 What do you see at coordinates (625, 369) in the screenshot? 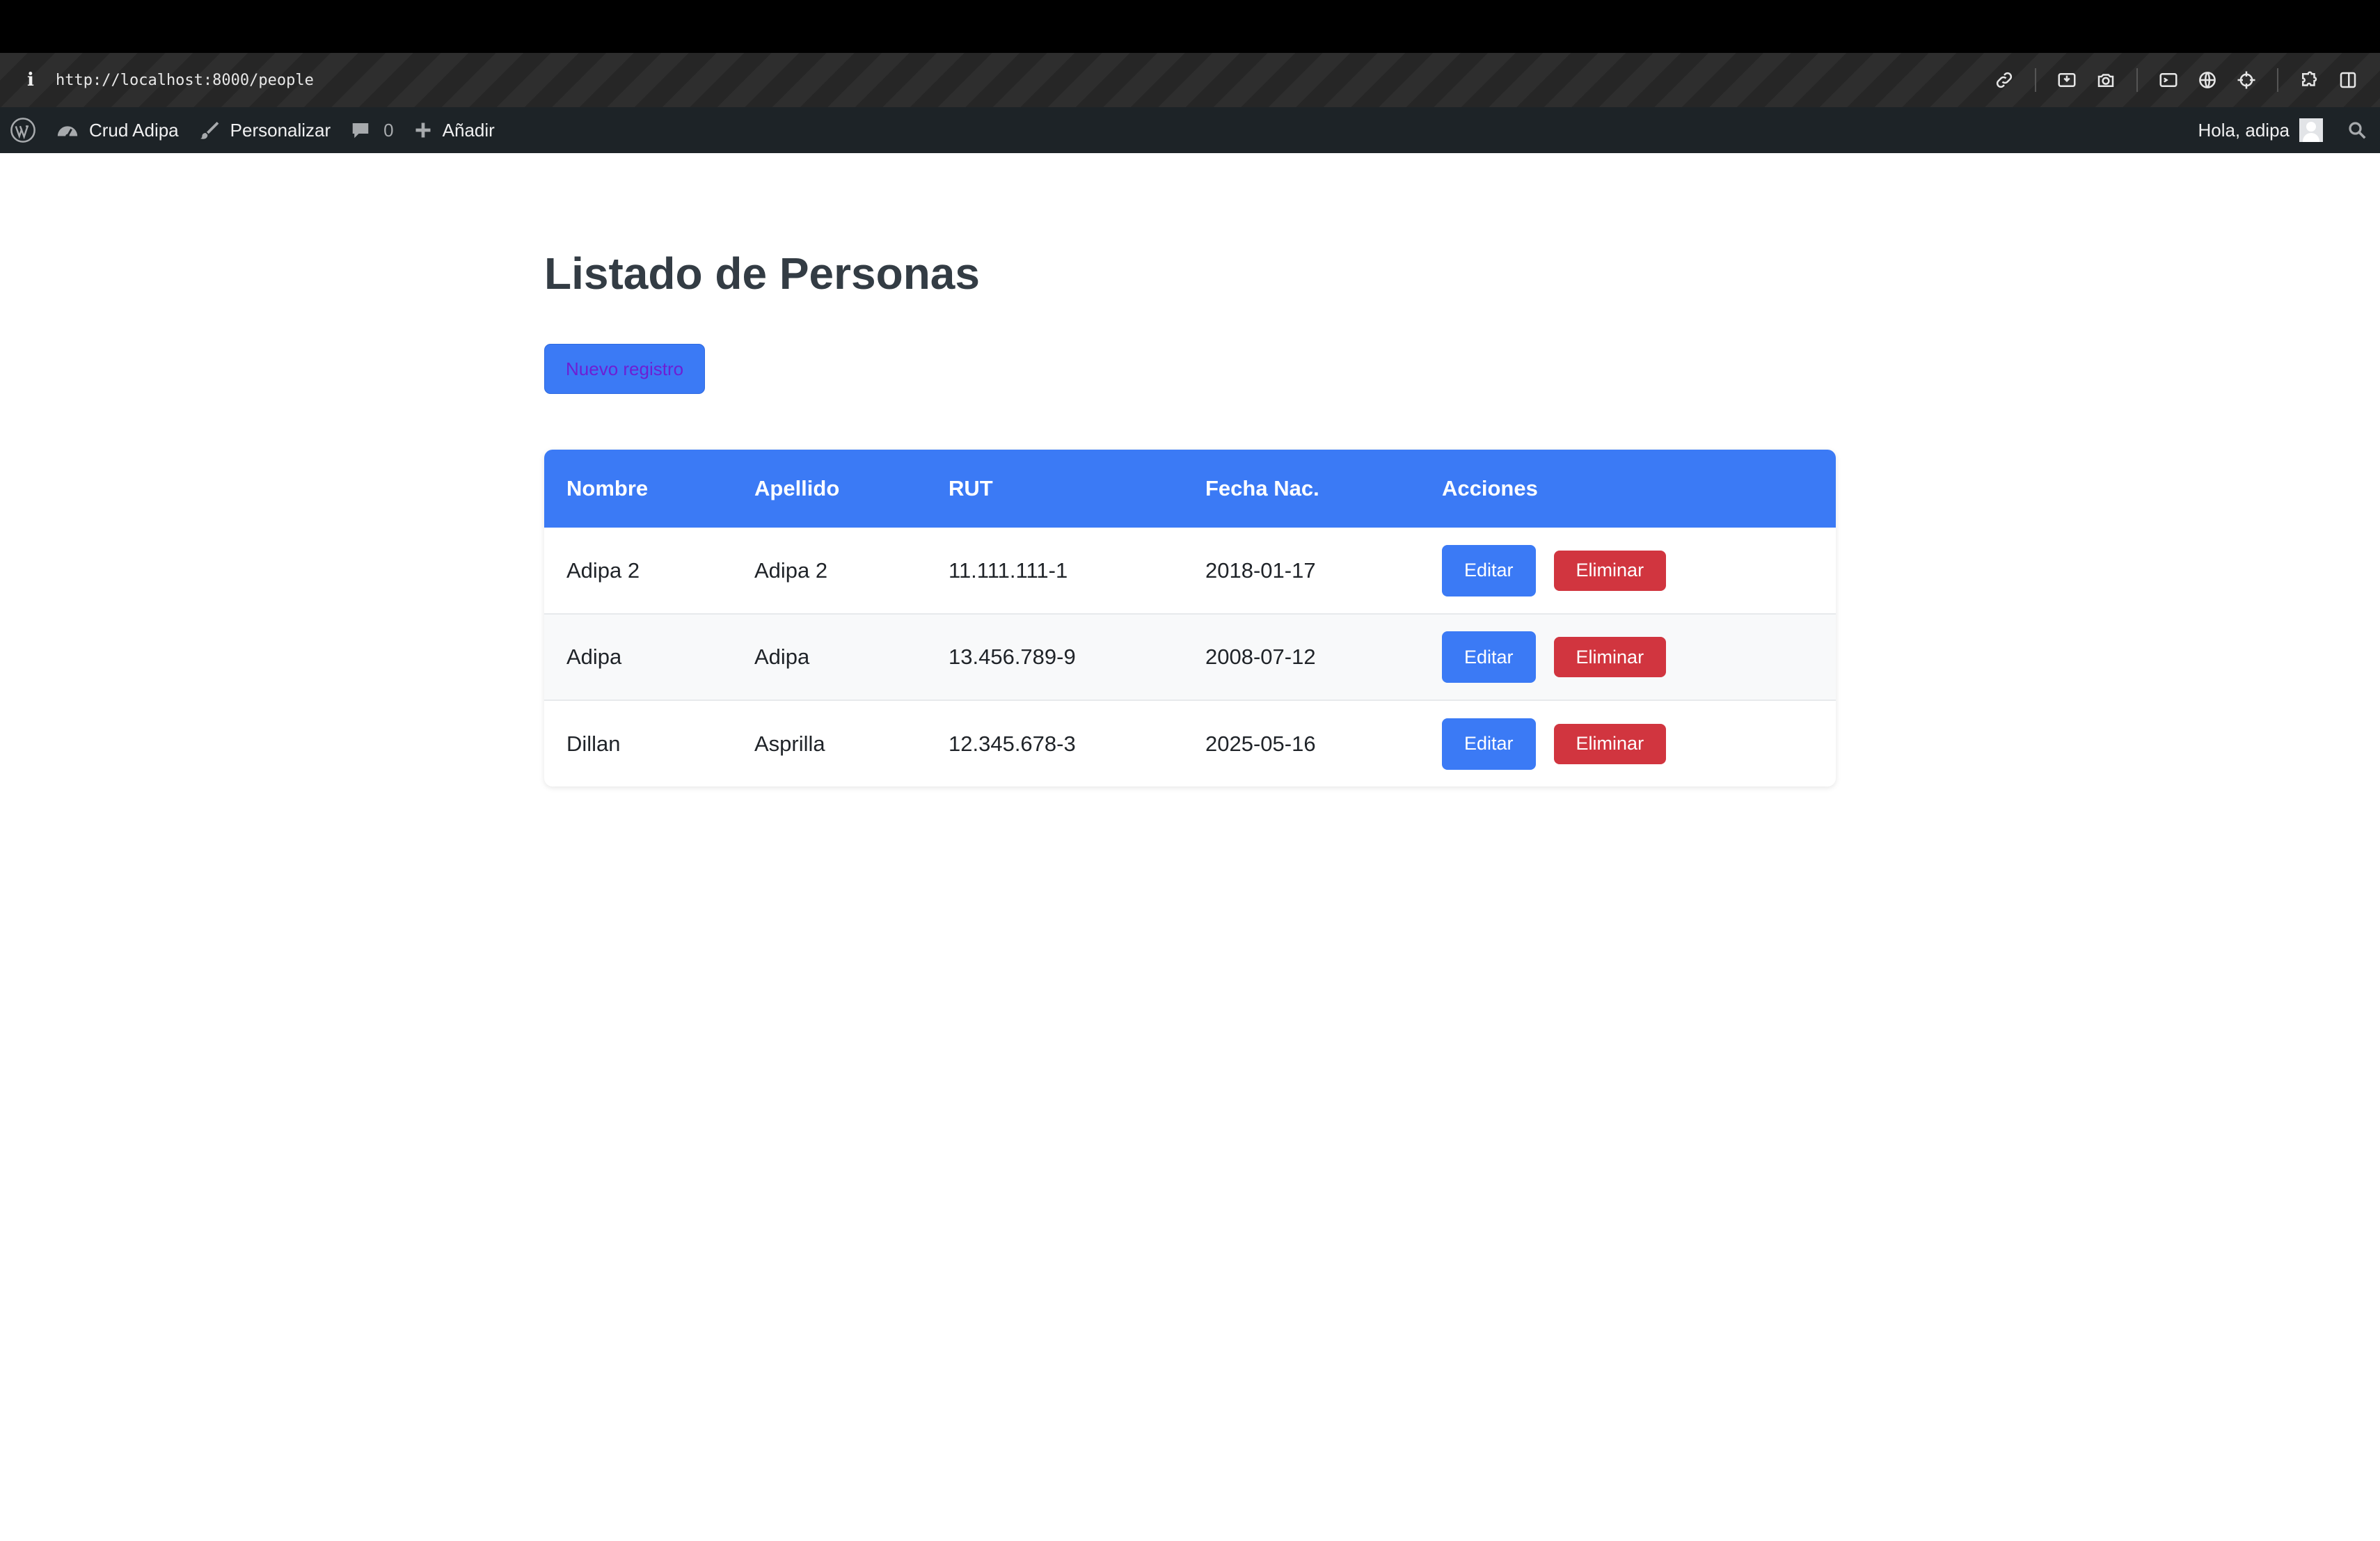
I see `new-record-button: Nuevo registro` at bounding box center [625, 369].